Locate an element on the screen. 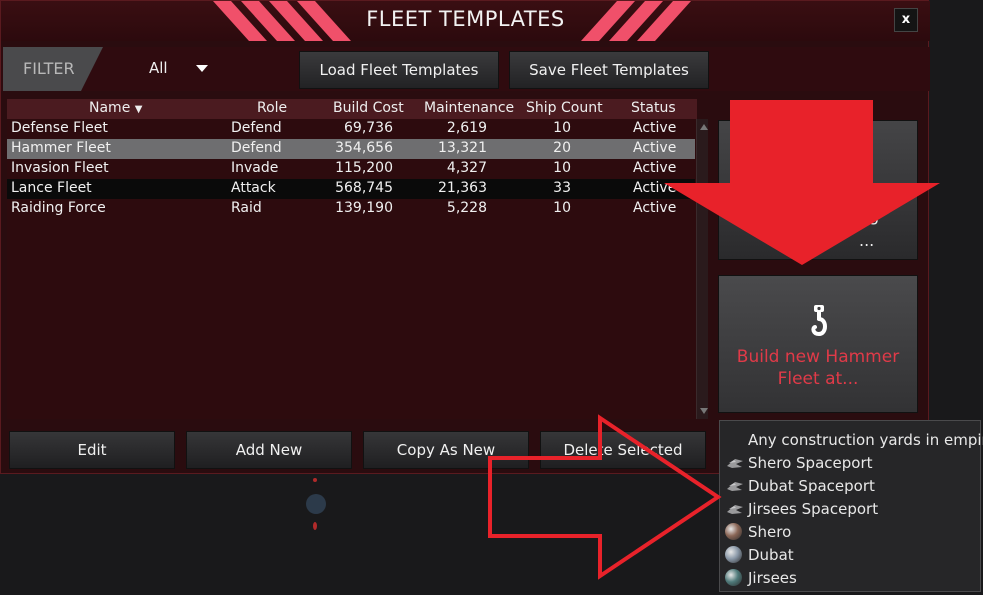 This screenshot has height=595, width=983. side-card-text: g is located at coordinates (874, 215).